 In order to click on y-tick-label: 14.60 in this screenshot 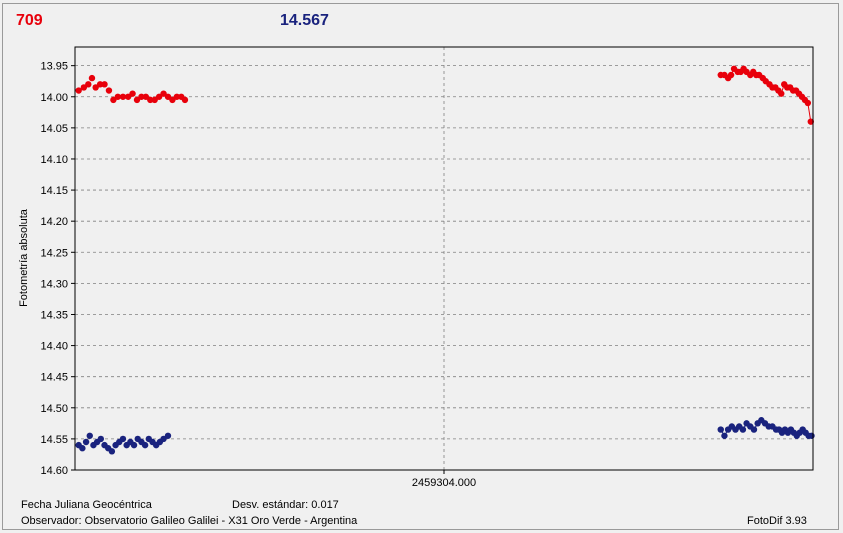, I will do `click(54, 471)`.